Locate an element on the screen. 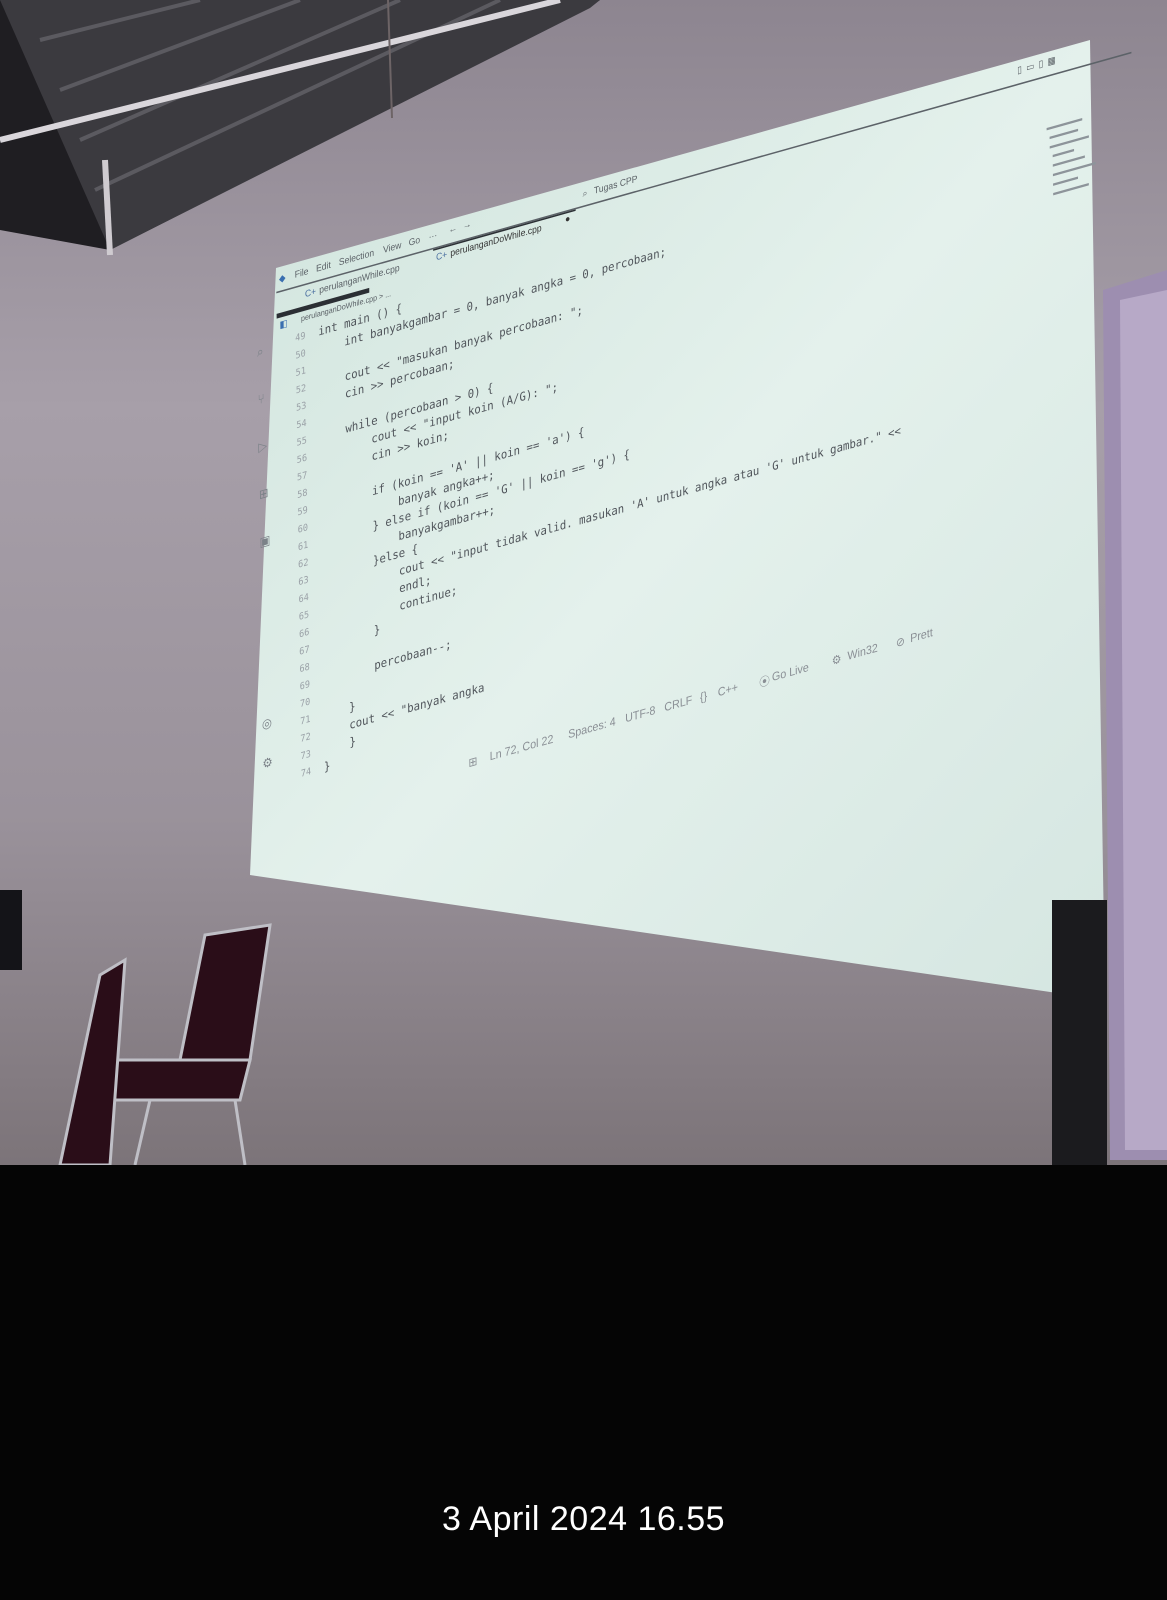  source-control-icon: ⑂ is located at coordinates (261, 398).